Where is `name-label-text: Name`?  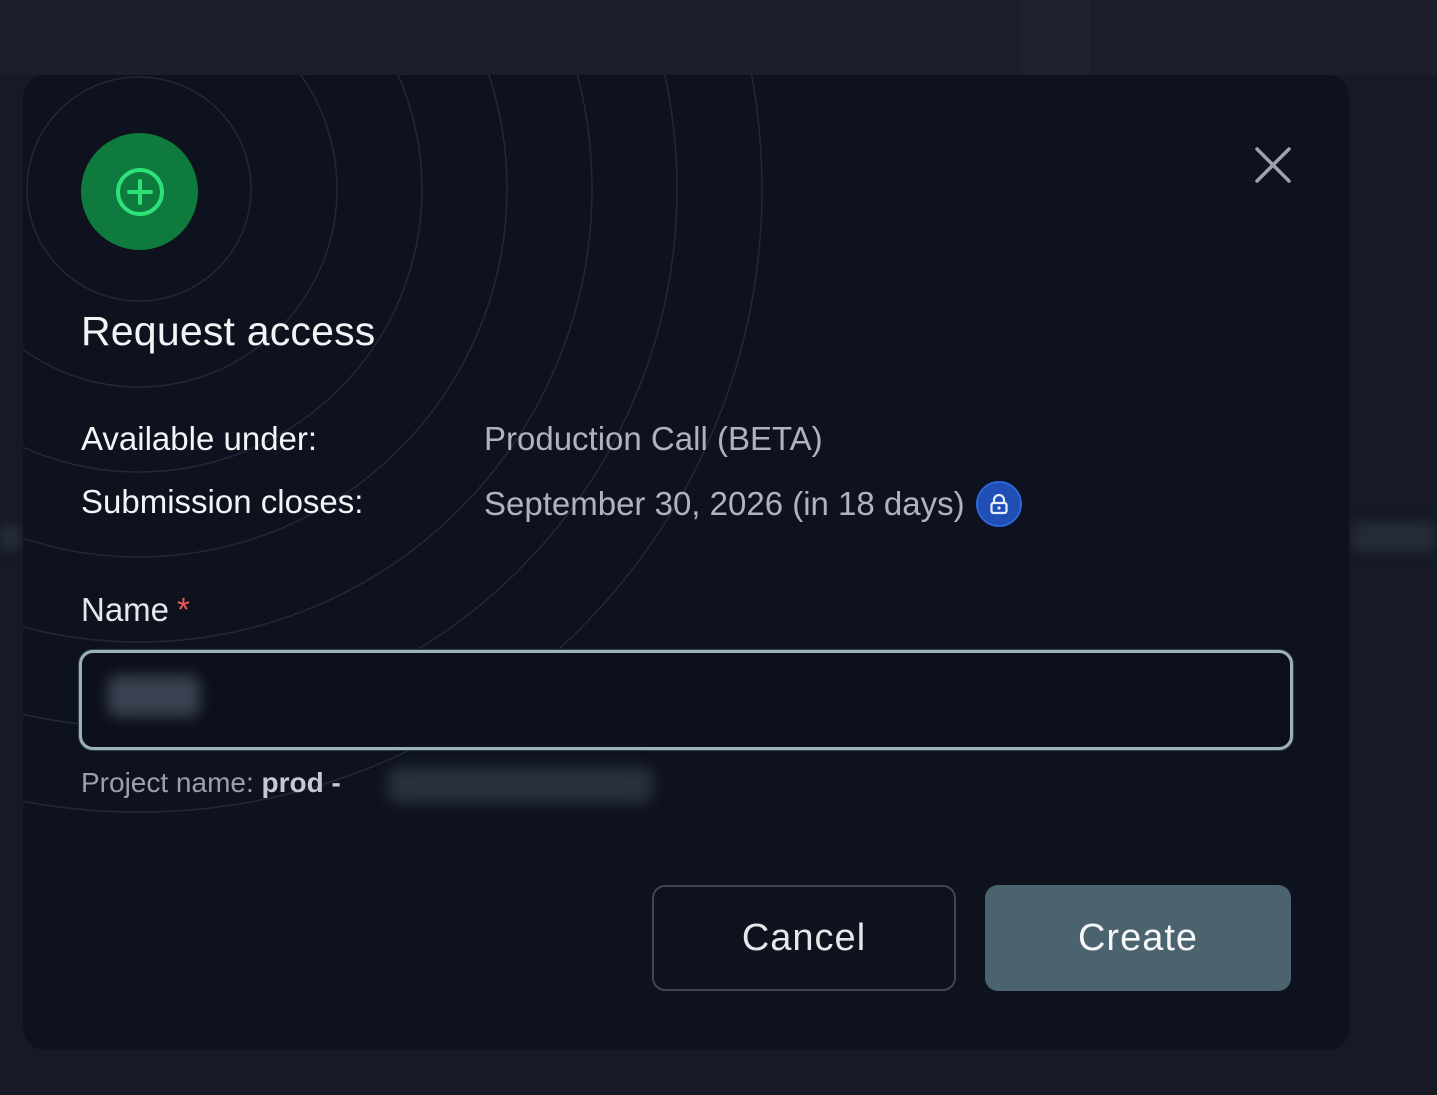
name-label-text: Name is located at coordinates (125, 609).